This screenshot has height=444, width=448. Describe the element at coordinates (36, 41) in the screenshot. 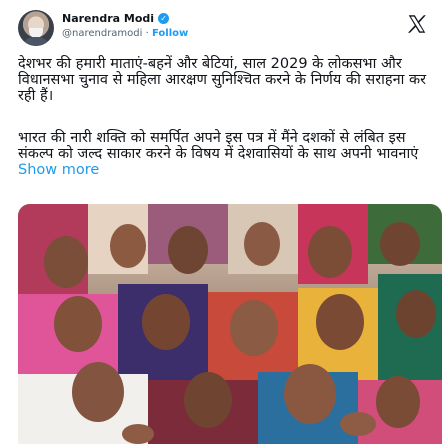

I see `avatar-shoulders` at that location.